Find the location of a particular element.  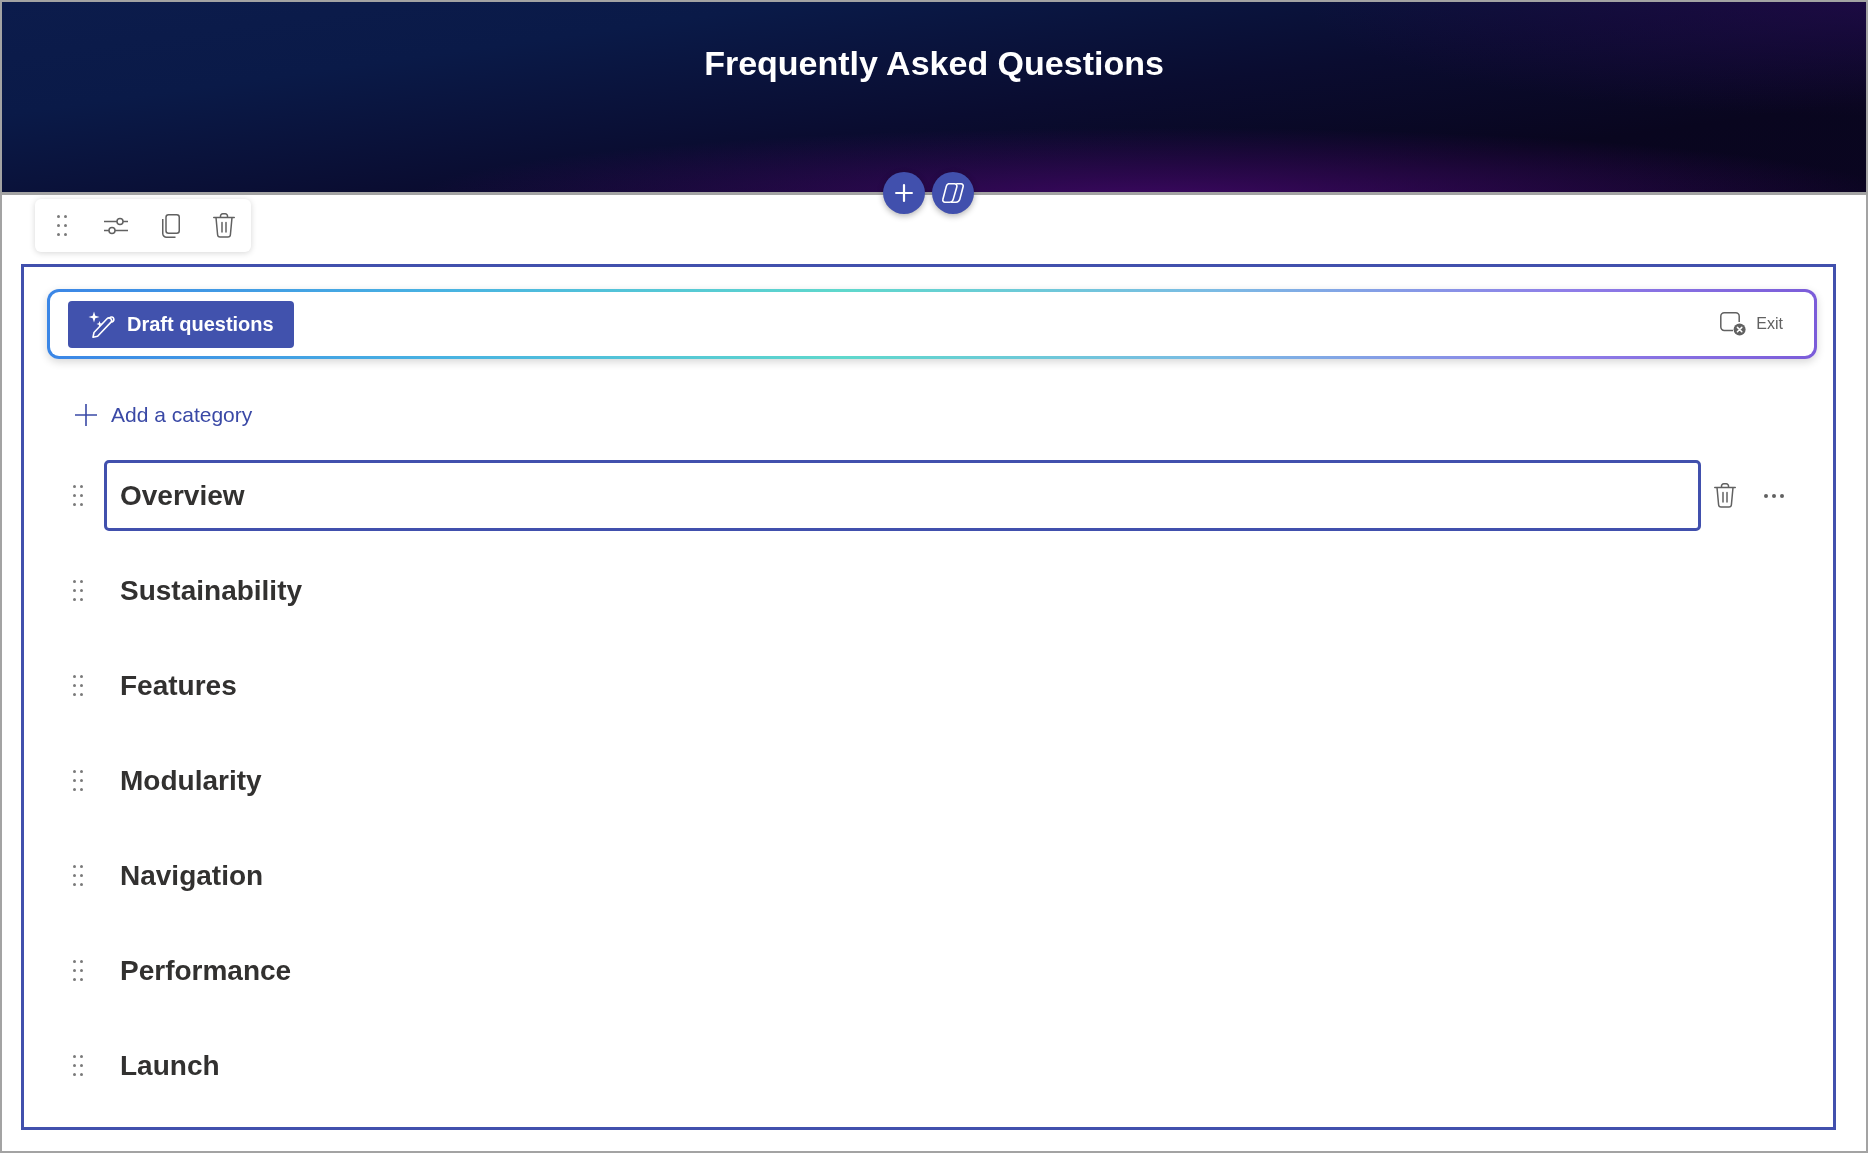

add-category-button: Add a category is located at coordinates (164, 415).